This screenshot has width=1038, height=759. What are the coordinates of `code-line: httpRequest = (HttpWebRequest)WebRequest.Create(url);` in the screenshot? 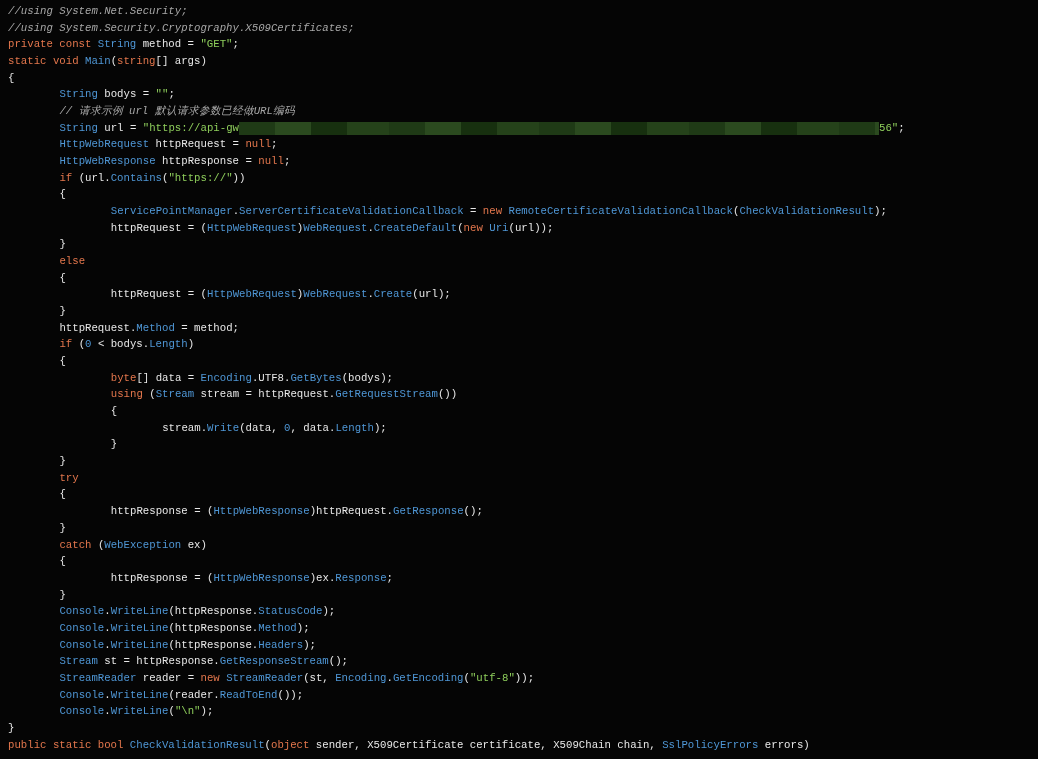 It's located at (280, 295).